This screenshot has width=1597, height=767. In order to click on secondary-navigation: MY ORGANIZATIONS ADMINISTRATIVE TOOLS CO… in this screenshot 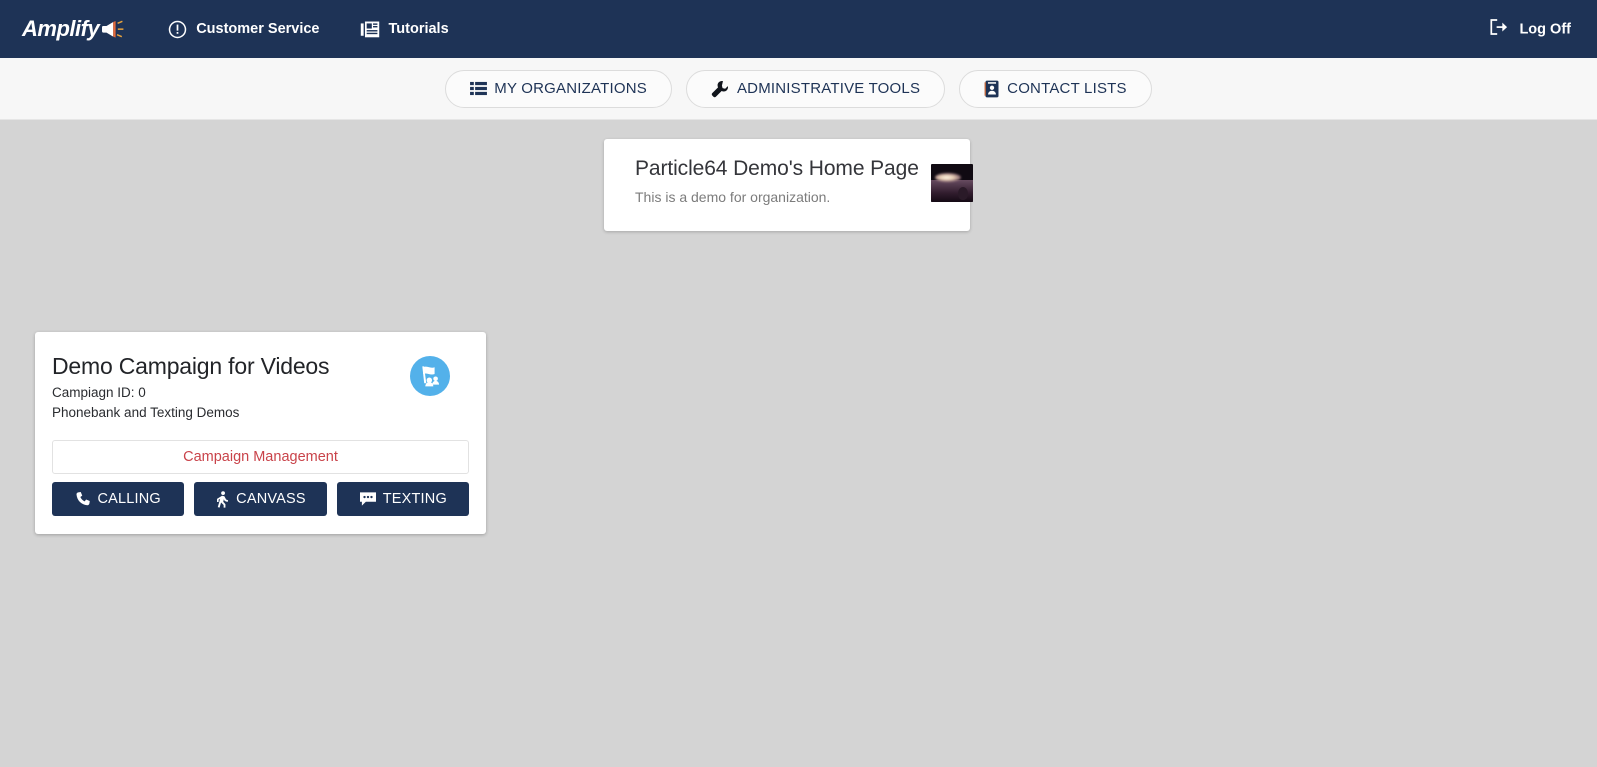, I will do `click(798, 89)`.